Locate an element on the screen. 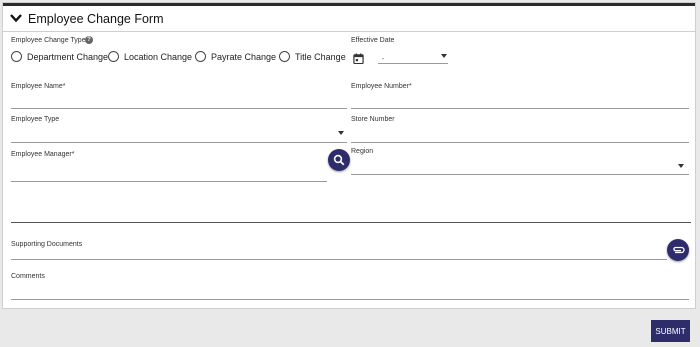  supporting-documents-field is located at coordinates (339, 259).